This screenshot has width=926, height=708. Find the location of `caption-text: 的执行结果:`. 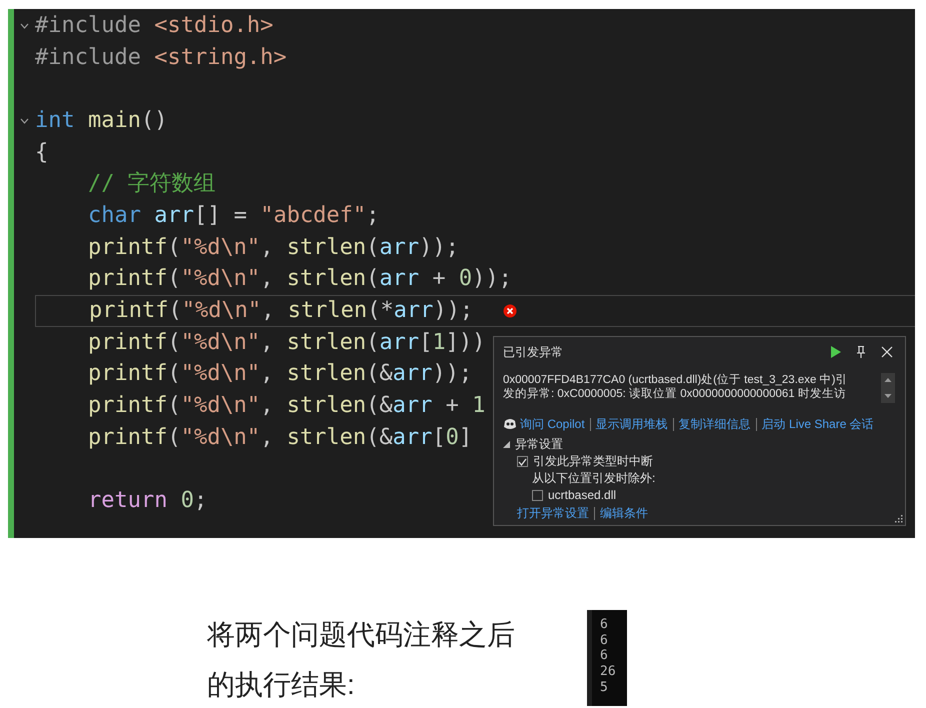

caption-text: 的执行结果: is located at coordinates (281, 685).